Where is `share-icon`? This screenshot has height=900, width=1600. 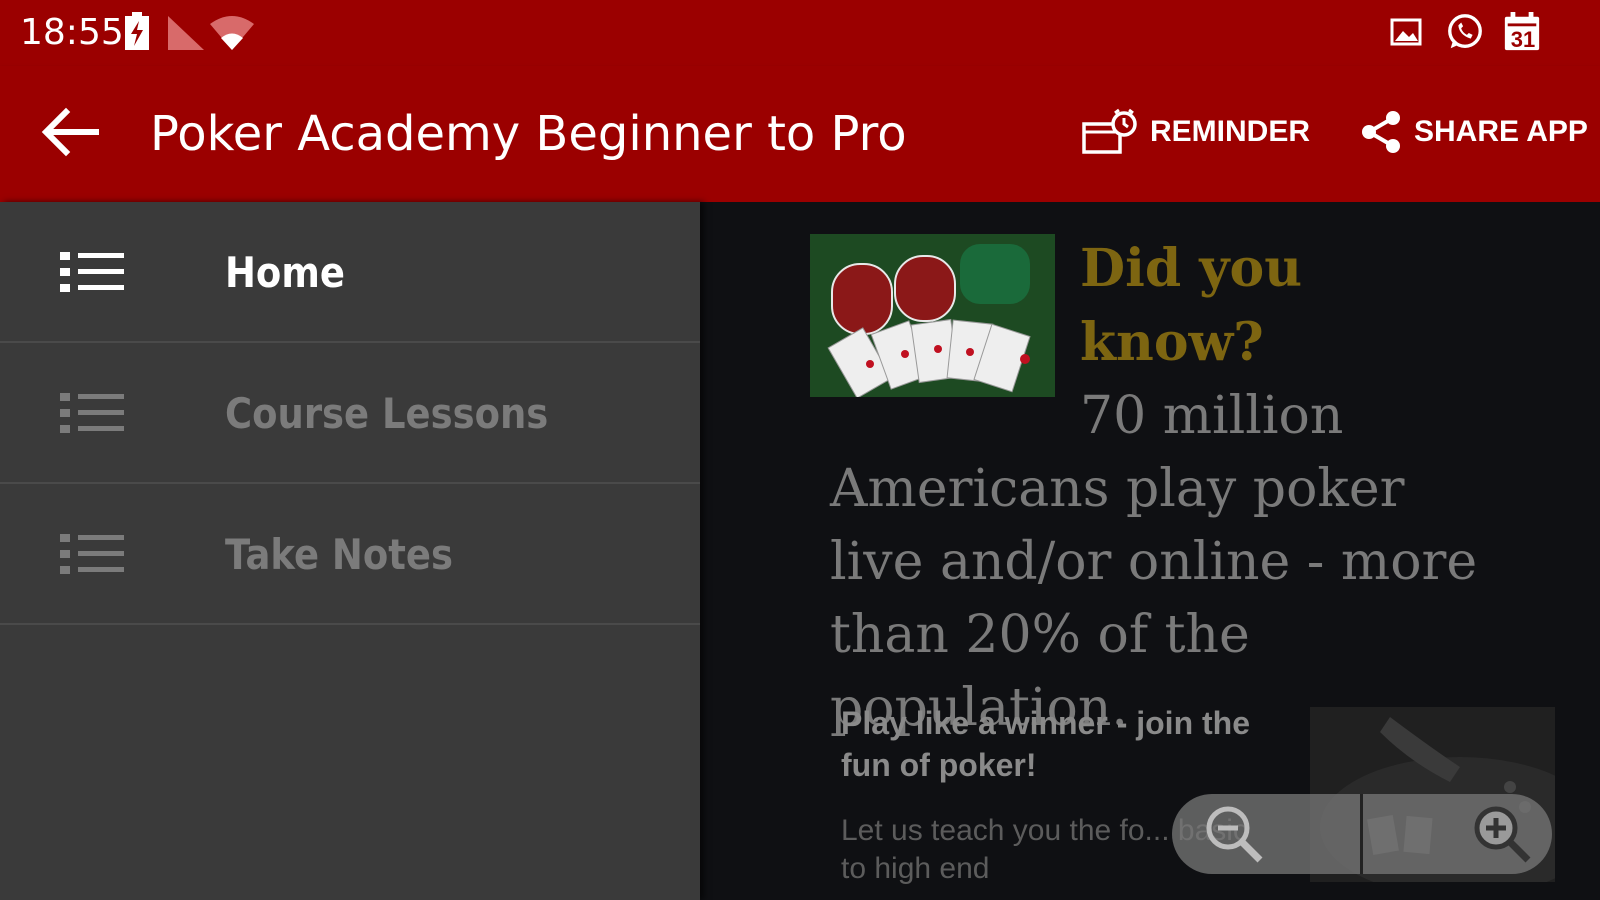 share-icon is located at coordinates (1381, 132).